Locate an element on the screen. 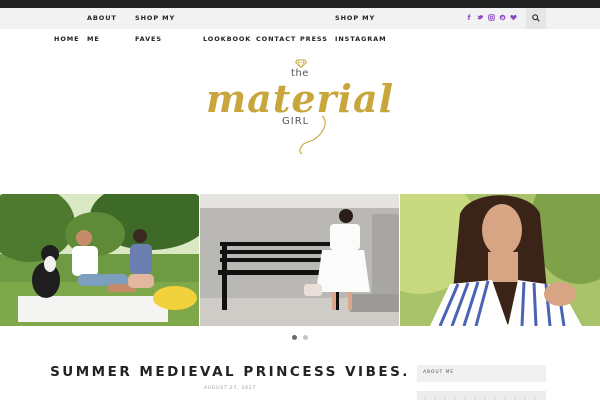 The width and height of the screenshot is (600, 400). search-button is located at coordinates (536, 18).